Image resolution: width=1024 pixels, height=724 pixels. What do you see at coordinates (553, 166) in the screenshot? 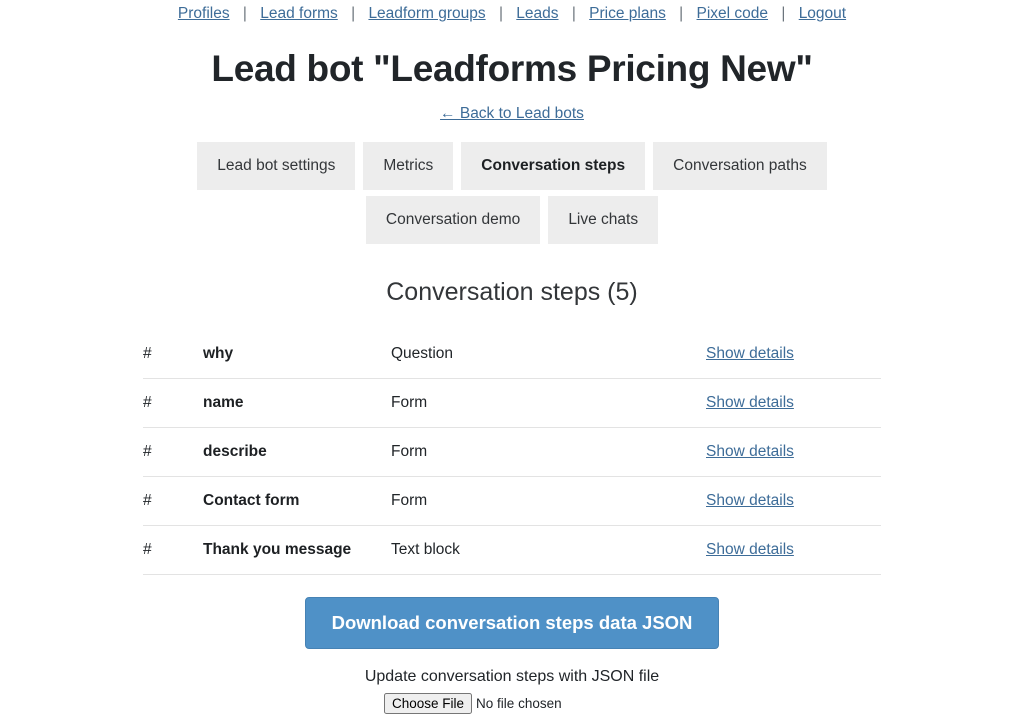
I see `tab-conversation-steps: Conversation steps` at bounding box center [553, 166].